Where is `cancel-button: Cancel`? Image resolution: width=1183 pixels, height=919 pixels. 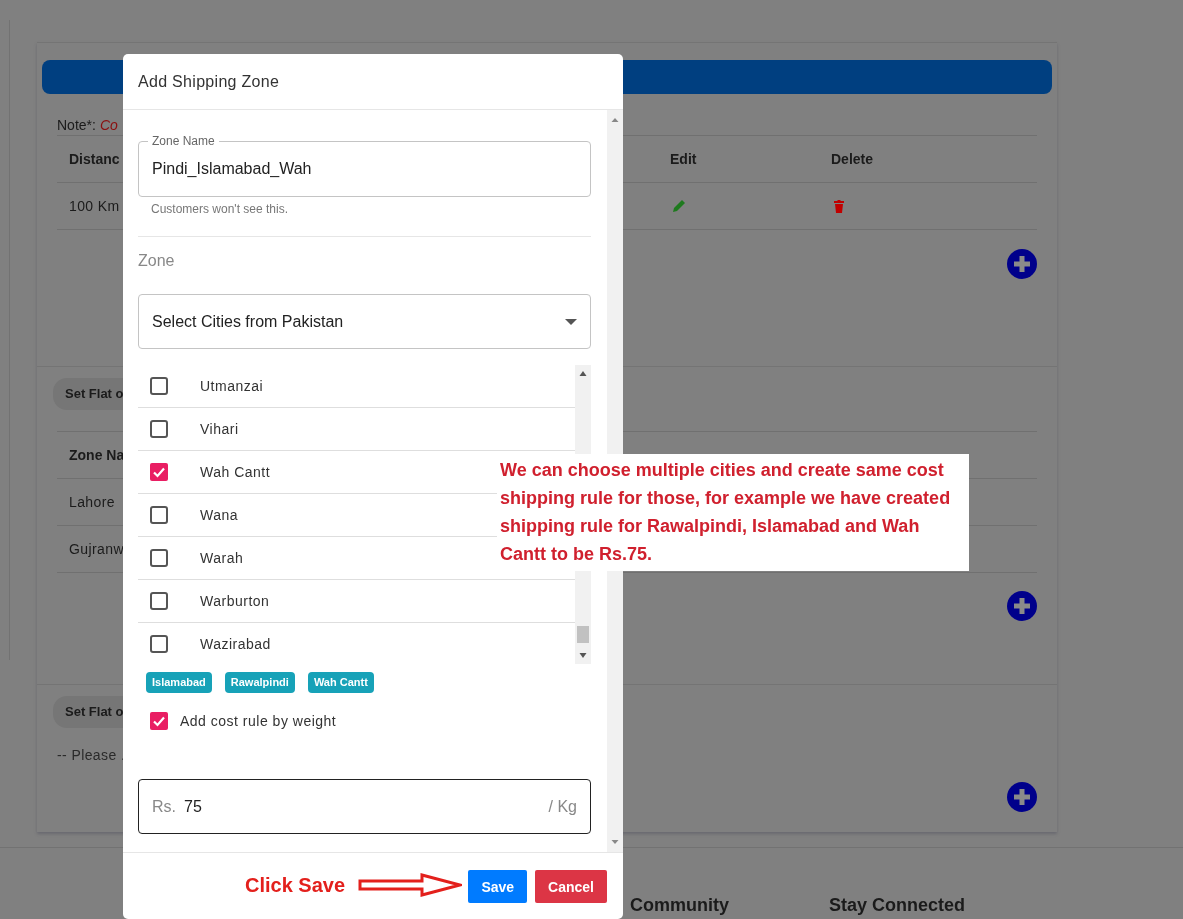
cancel-button: Cancel is located at coordinates (571, 886).